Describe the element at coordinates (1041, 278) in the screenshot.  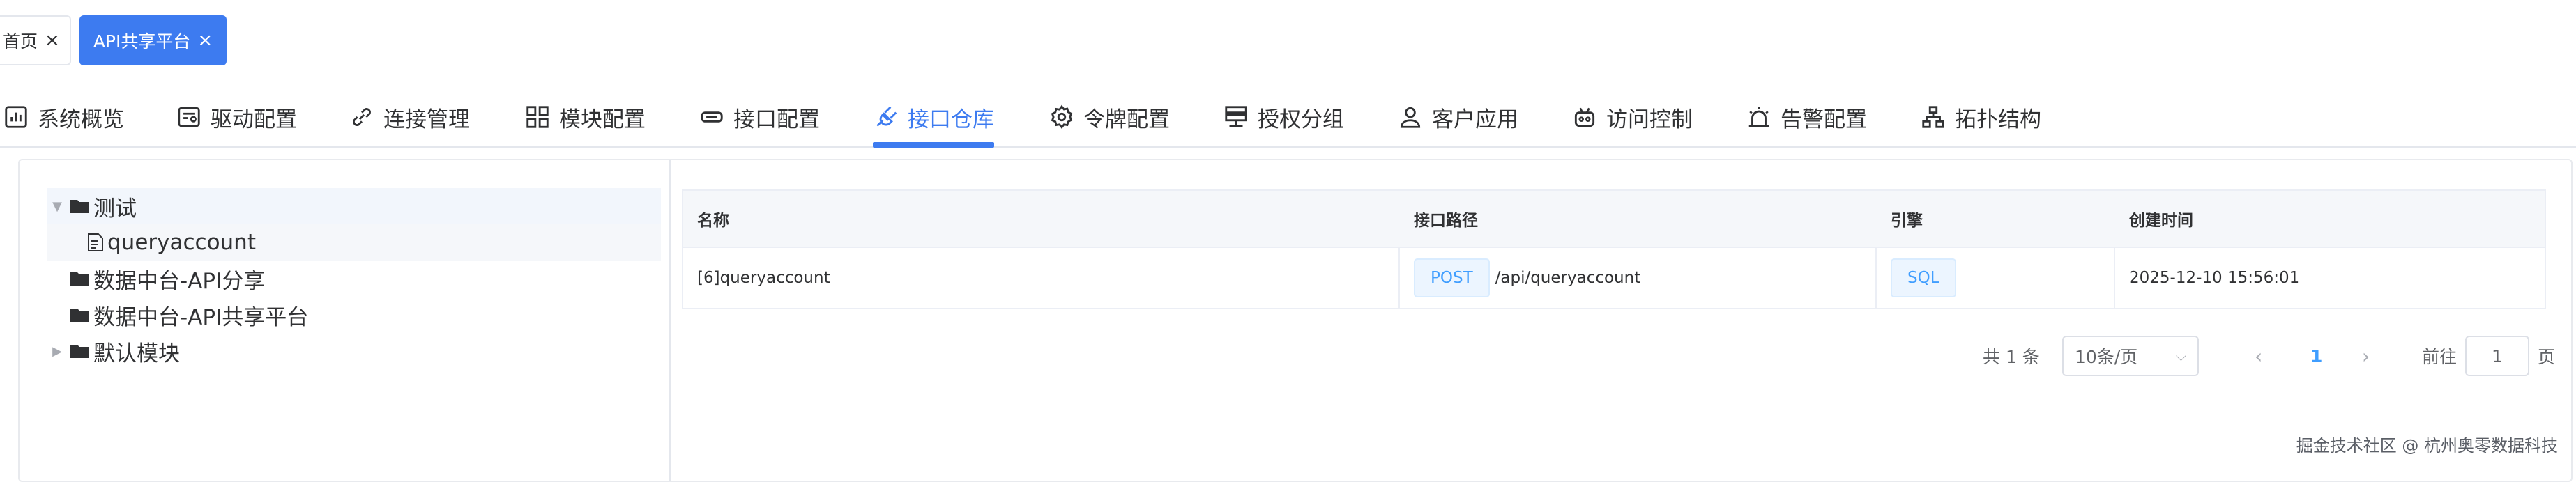
I see `cell-name: [6]queryaccount` at that location.